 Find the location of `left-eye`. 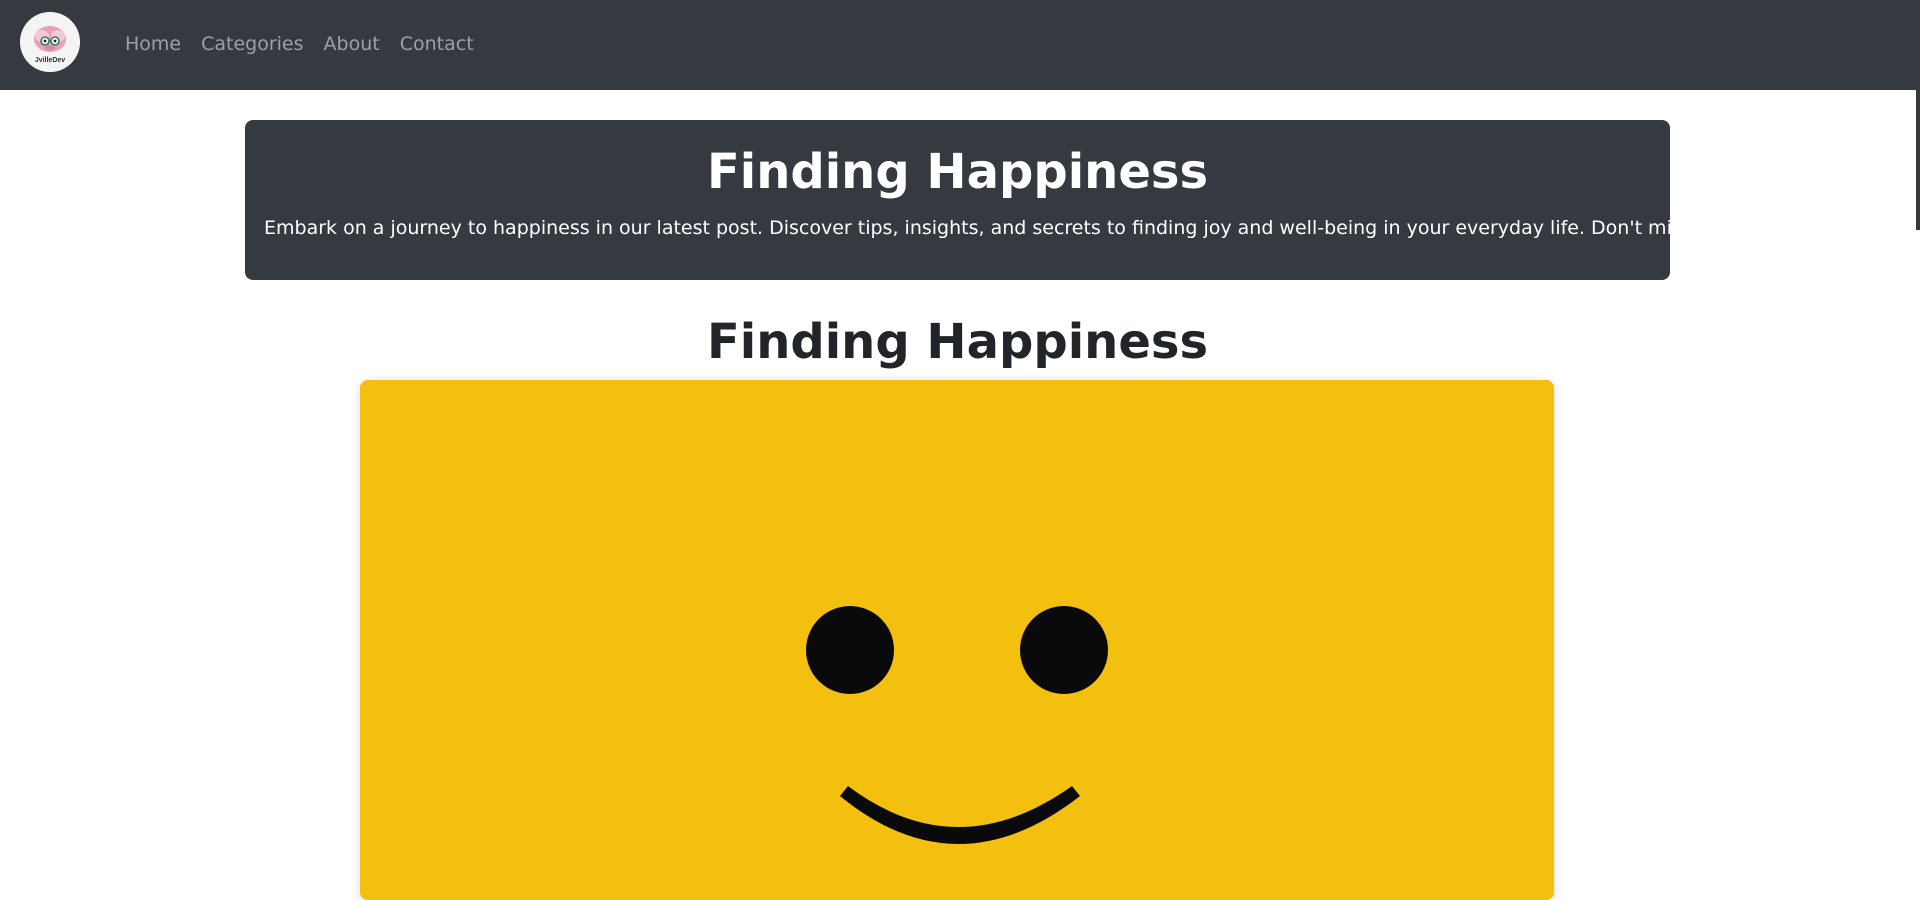

left-eye is located at coordinates (850, 650).